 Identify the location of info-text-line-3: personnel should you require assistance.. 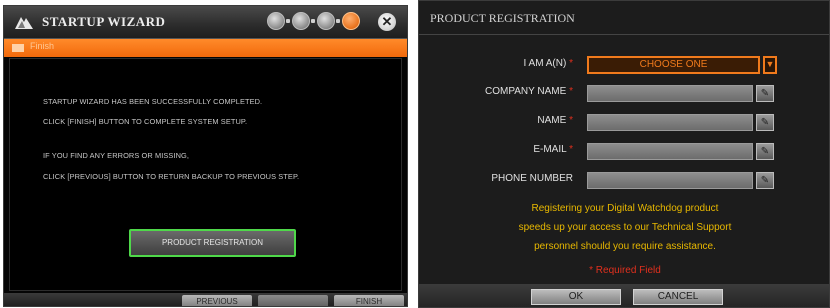
(625, 246).